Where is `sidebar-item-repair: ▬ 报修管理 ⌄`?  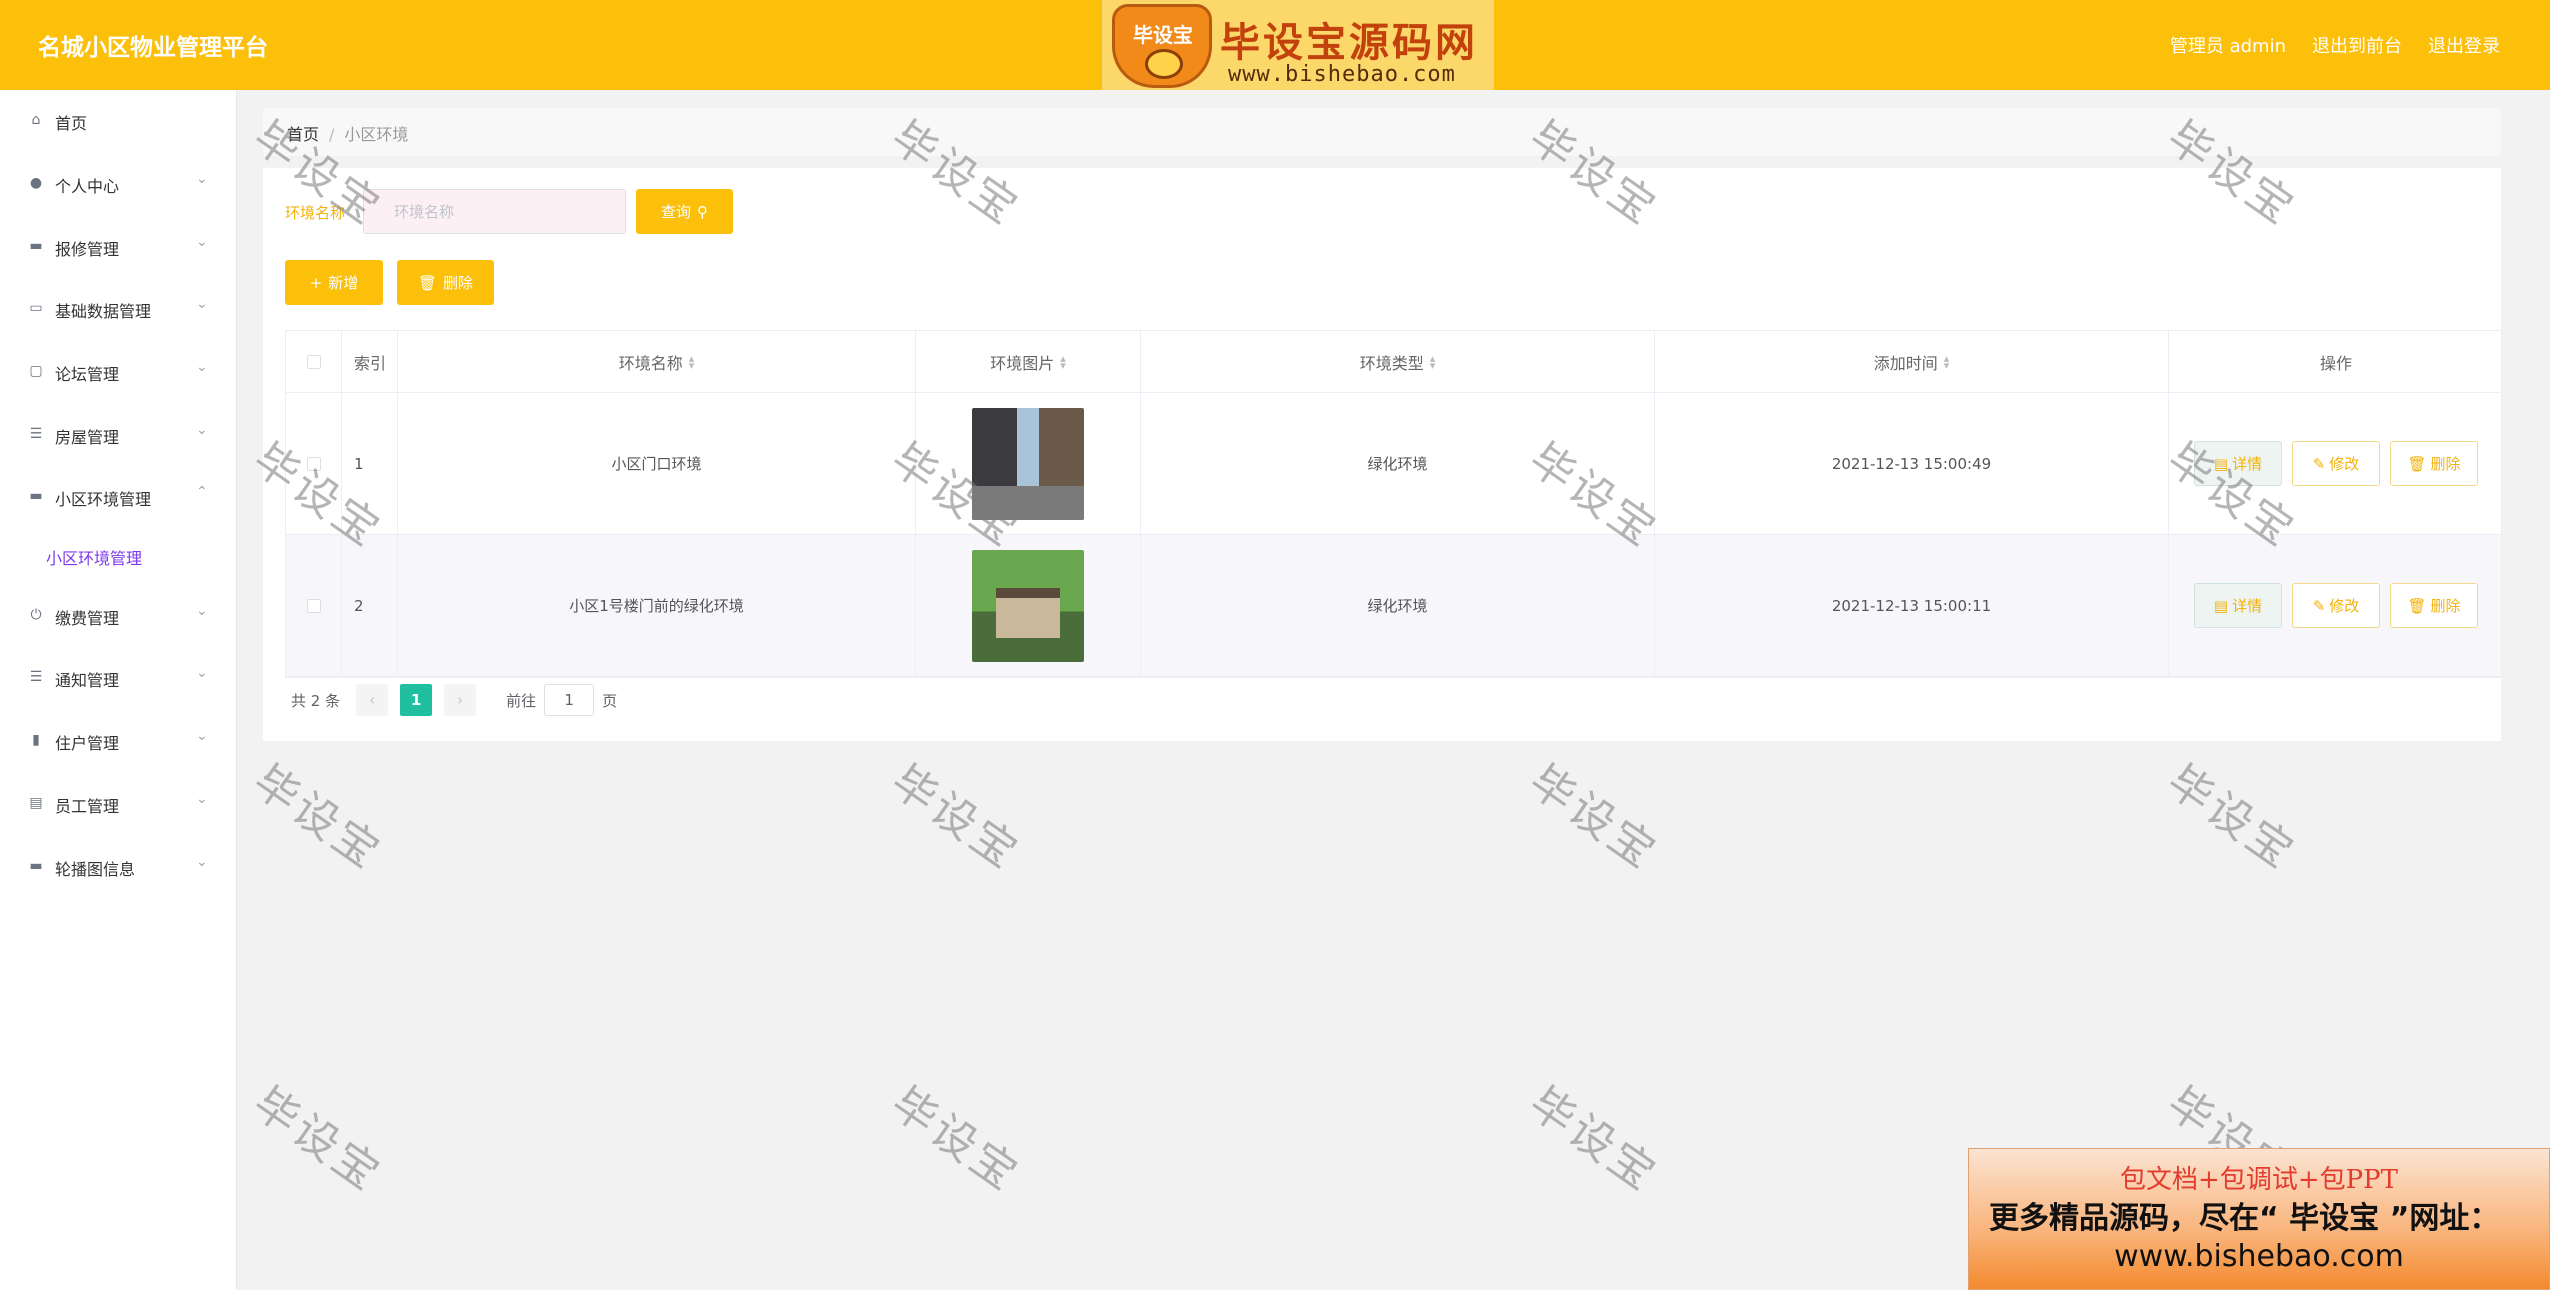
sidebar-item-repair: ▬ 报修管理 ⌄ is located at coordinates (118, 246).